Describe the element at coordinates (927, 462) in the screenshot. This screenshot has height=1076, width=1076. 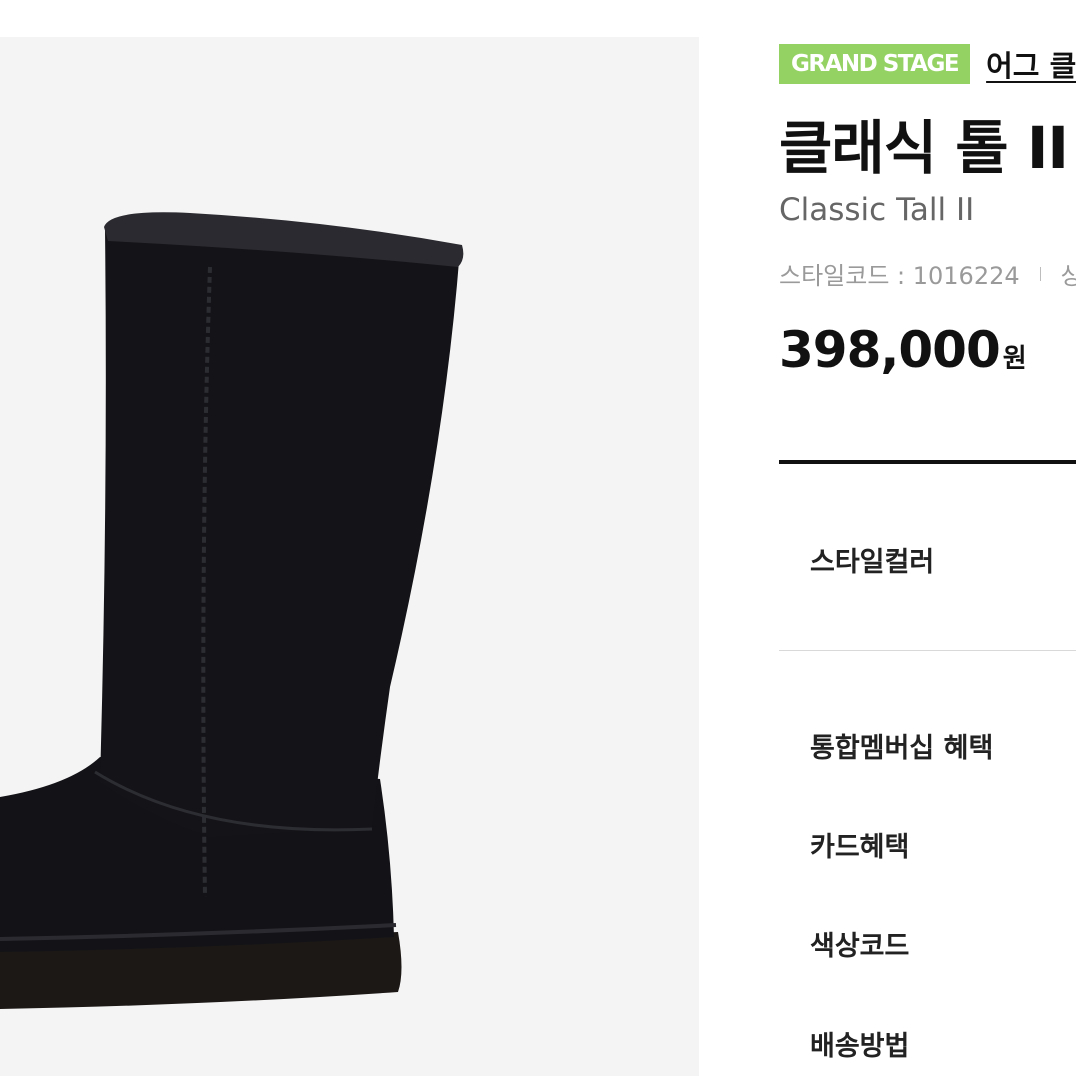
I see `divider-strong` at that location.